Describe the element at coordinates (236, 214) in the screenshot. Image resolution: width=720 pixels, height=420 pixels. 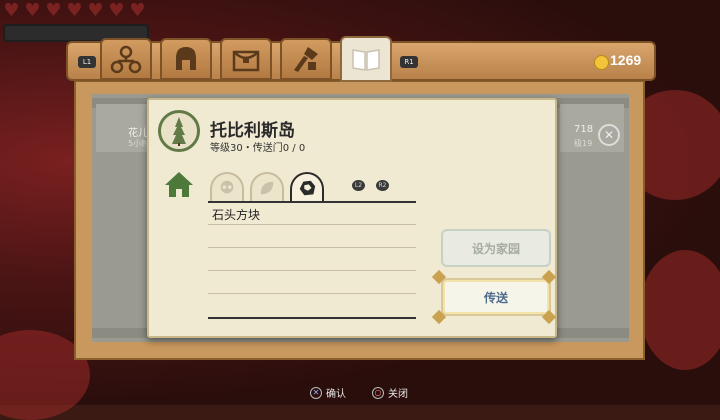
I see `list-item: 石头方块` at that location.